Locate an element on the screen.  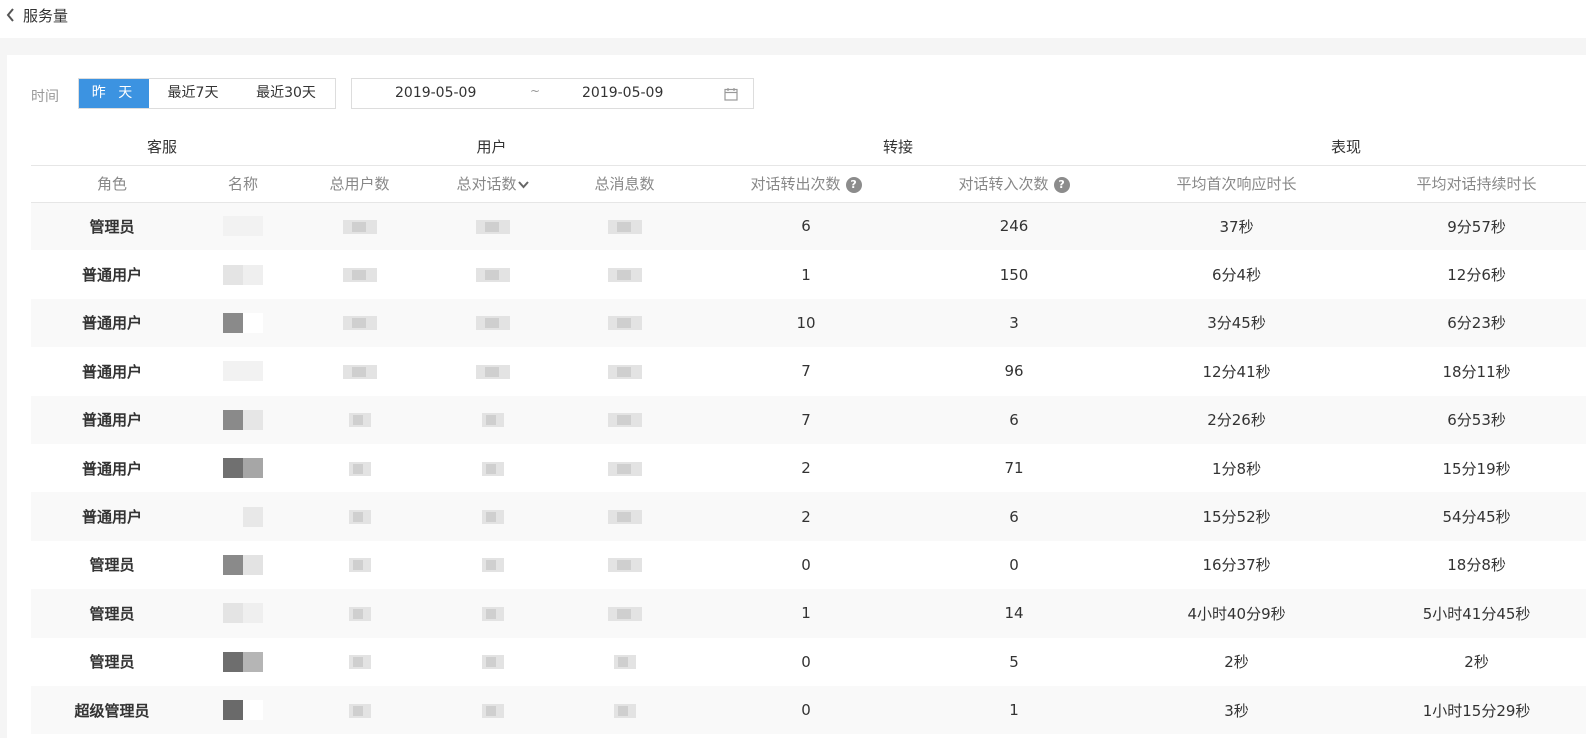
range-30days-button: 最近30天 is located at coordinates (286, 93).